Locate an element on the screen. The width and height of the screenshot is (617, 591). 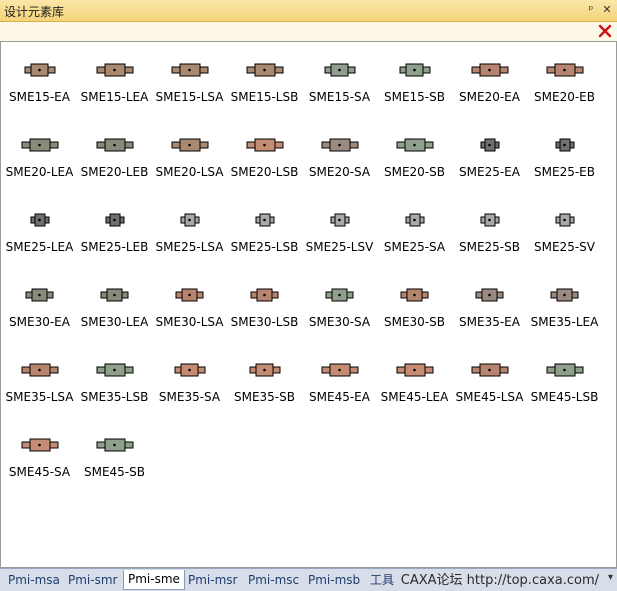
tab-1: Pmi-smr is located at coordinates (92, 580).